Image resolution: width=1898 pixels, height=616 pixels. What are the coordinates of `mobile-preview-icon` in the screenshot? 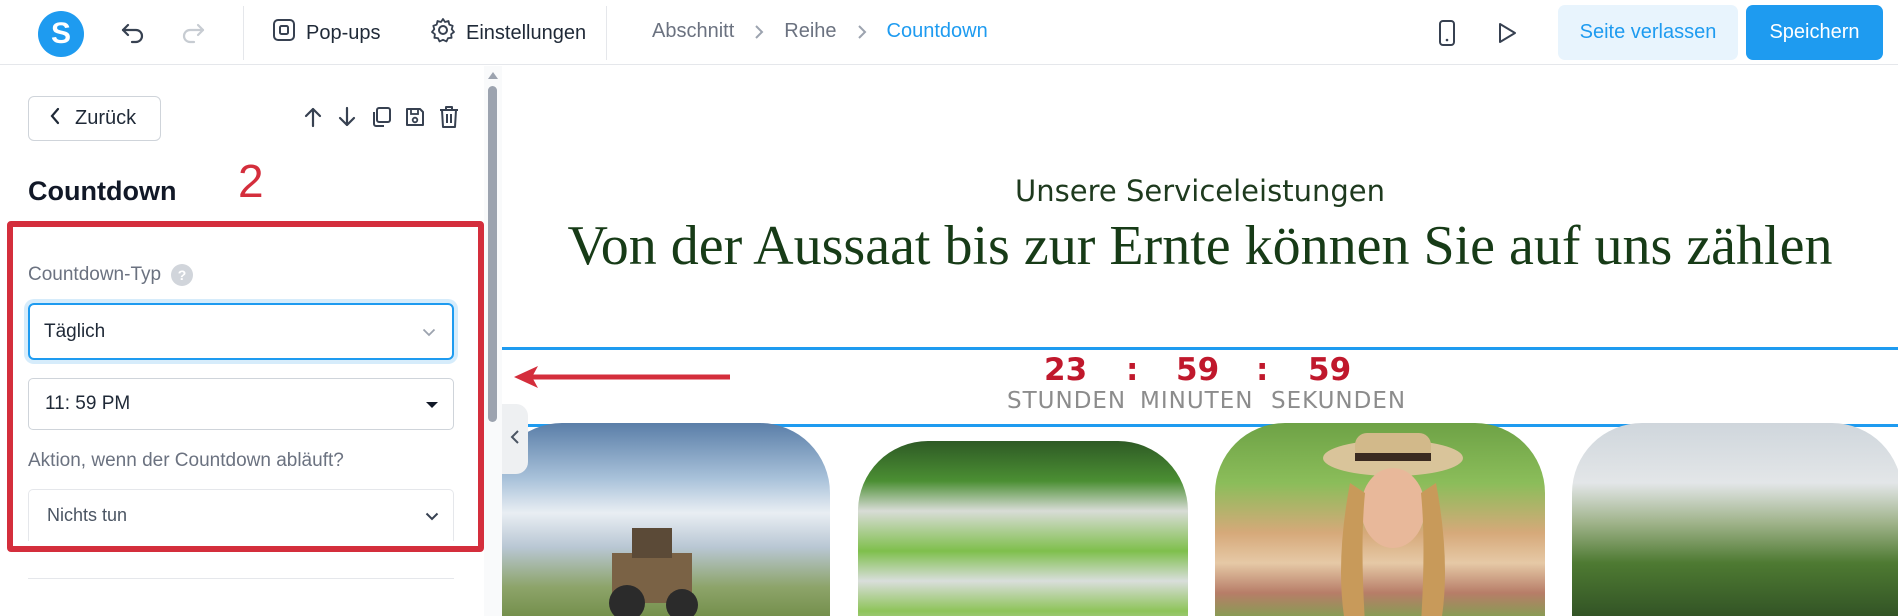 It's located at (1447, 33).